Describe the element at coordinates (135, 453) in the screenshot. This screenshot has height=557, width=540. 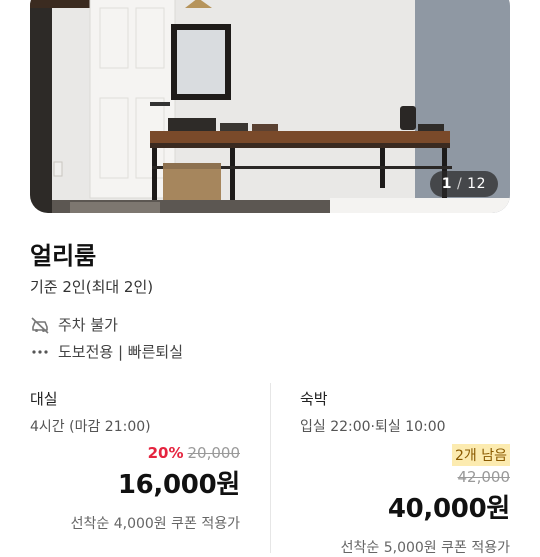
I see `day-use-discount: 20% 20,000` at that location.